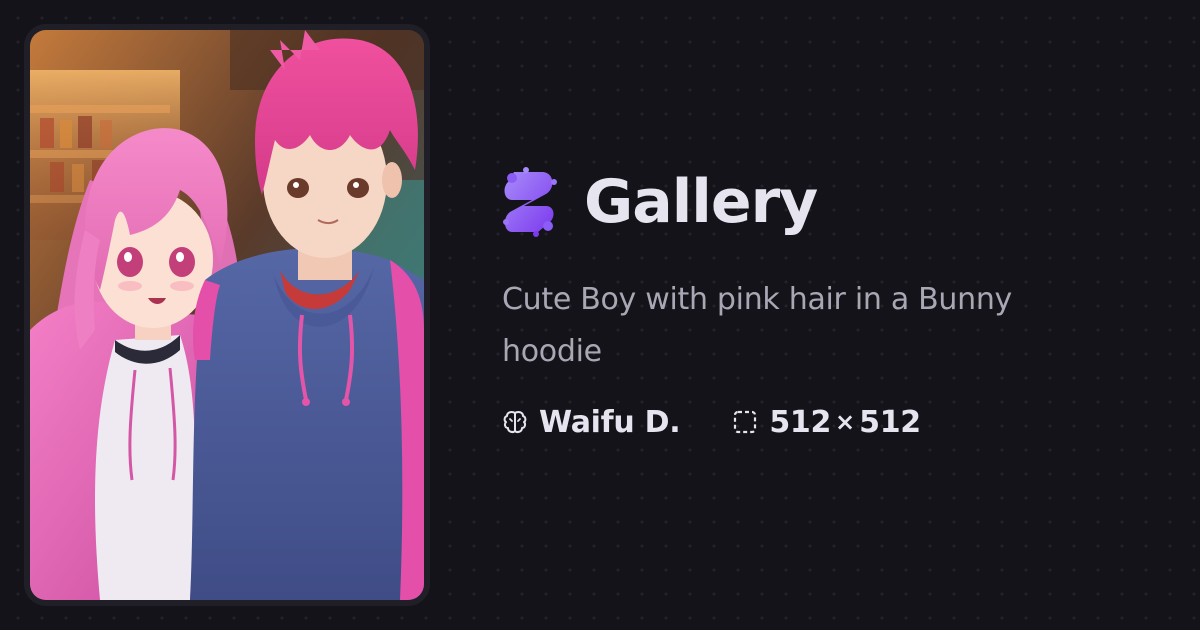 This screenshot has width=1200, height=630. Describe the element at coordinates (890, 422) in the screenshot. I see `image-height: 512` at that location.